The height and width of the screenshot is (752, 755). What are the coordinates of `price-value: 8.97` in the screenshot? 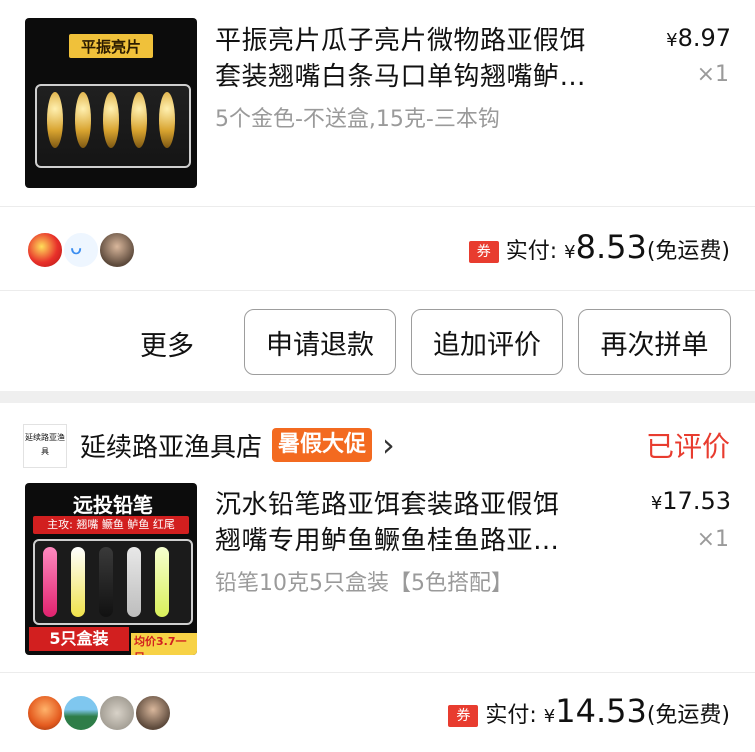 It's located at (704, 38).